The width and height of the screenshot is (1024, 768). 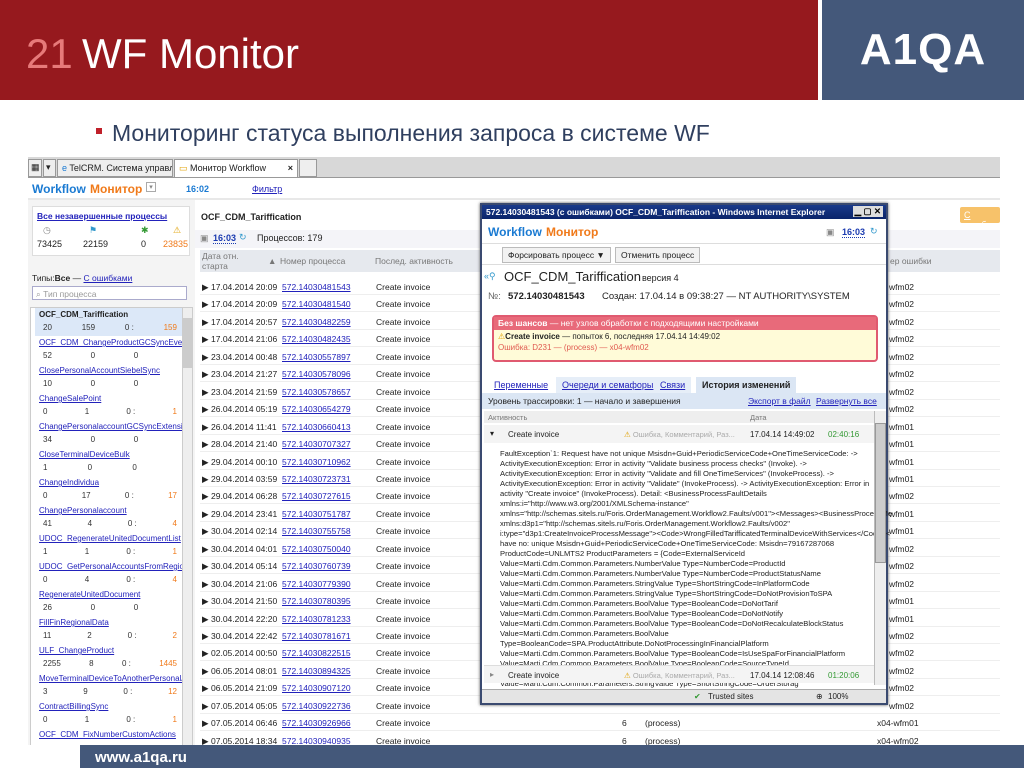 What do you see at coordinates (102, 216) in the screenshot?
I see `all-unfinished-link: Все незавершенные процессы` at bounding box center [102, 216].